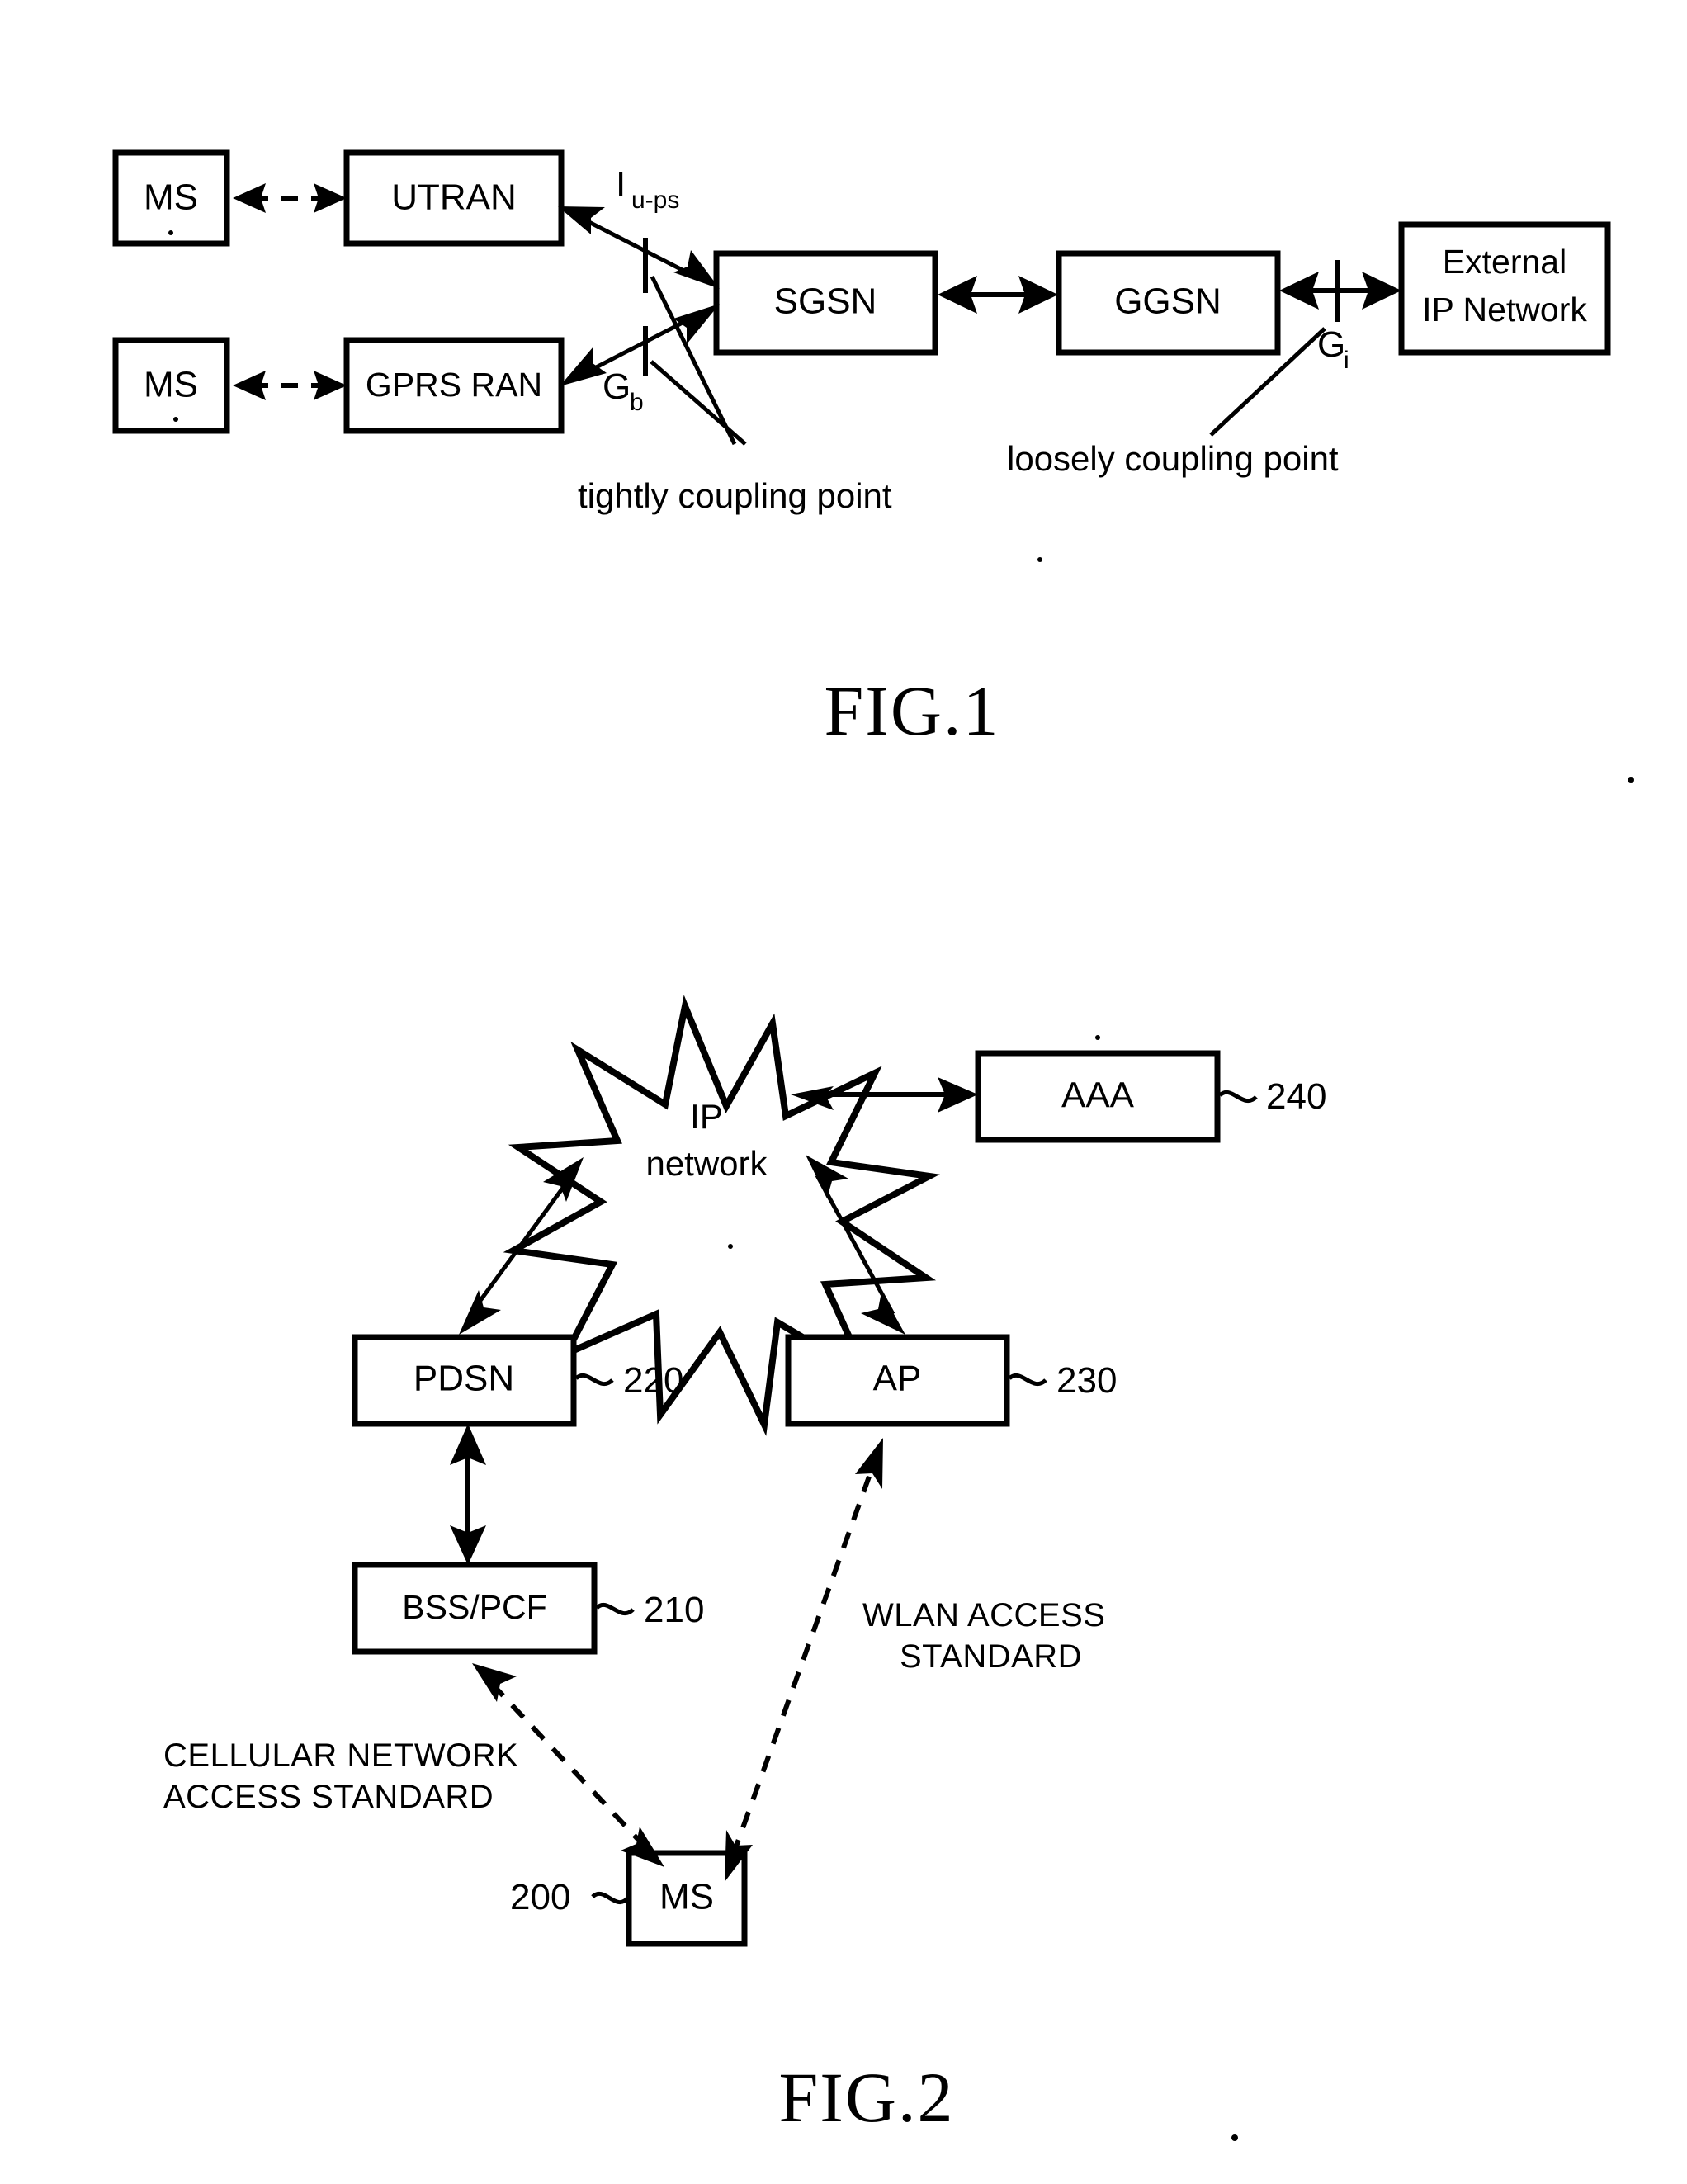 This screenshot has width=1687, height=2184. I want to click on fig1-link-ms-top-utran-arrow-right, so click(330, 198).